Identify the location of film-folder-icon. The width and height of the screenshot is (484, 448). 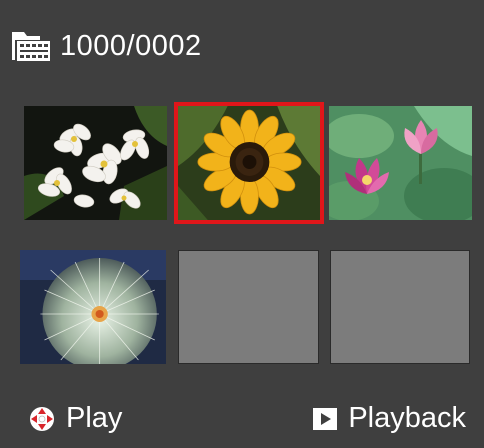
(31, 46).